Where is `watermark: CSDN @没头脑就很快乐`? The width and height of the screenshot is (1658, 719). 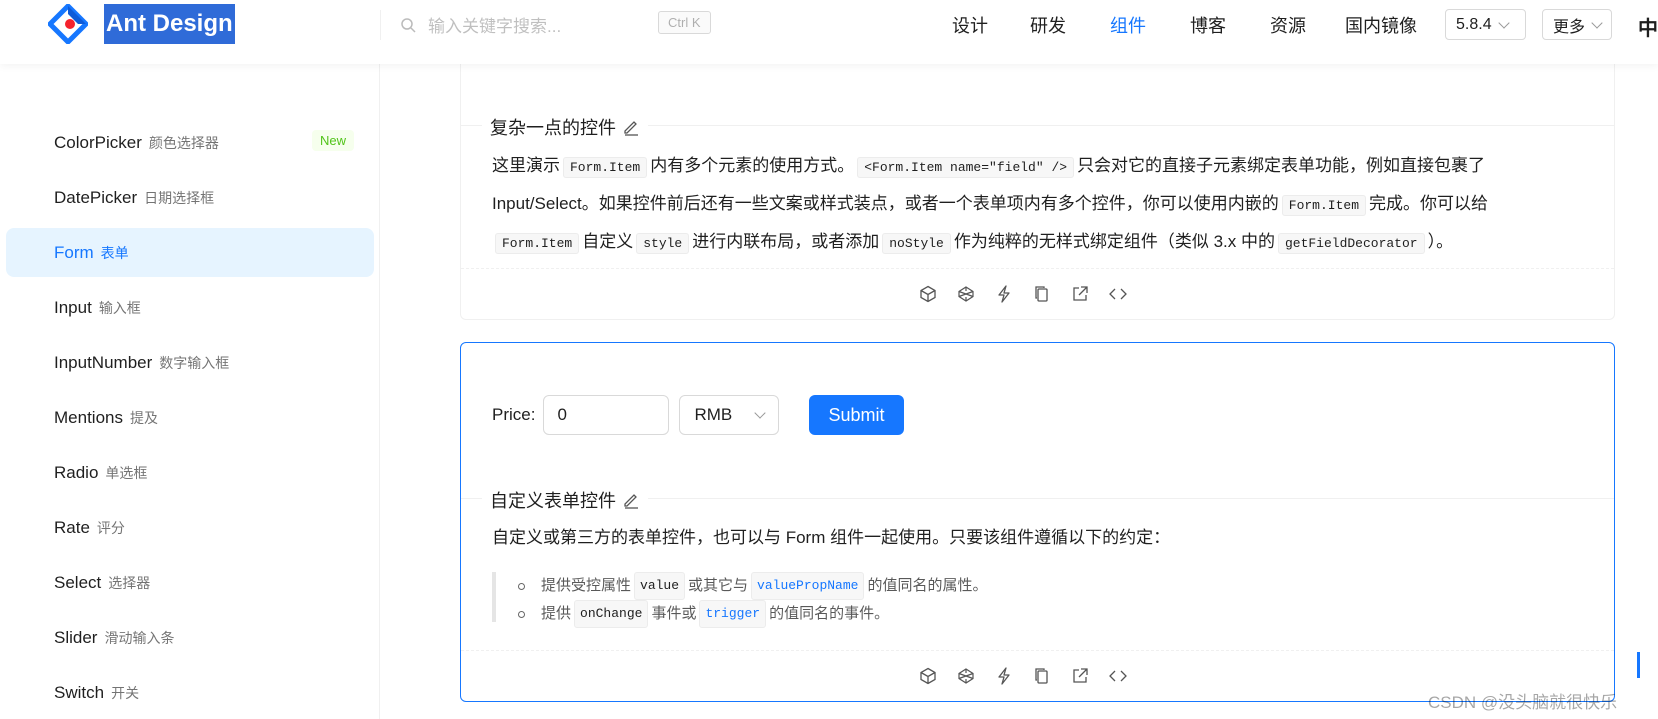
watermark: CSDN @没头脑就很快乐 is located at coordinates (1523, 702).